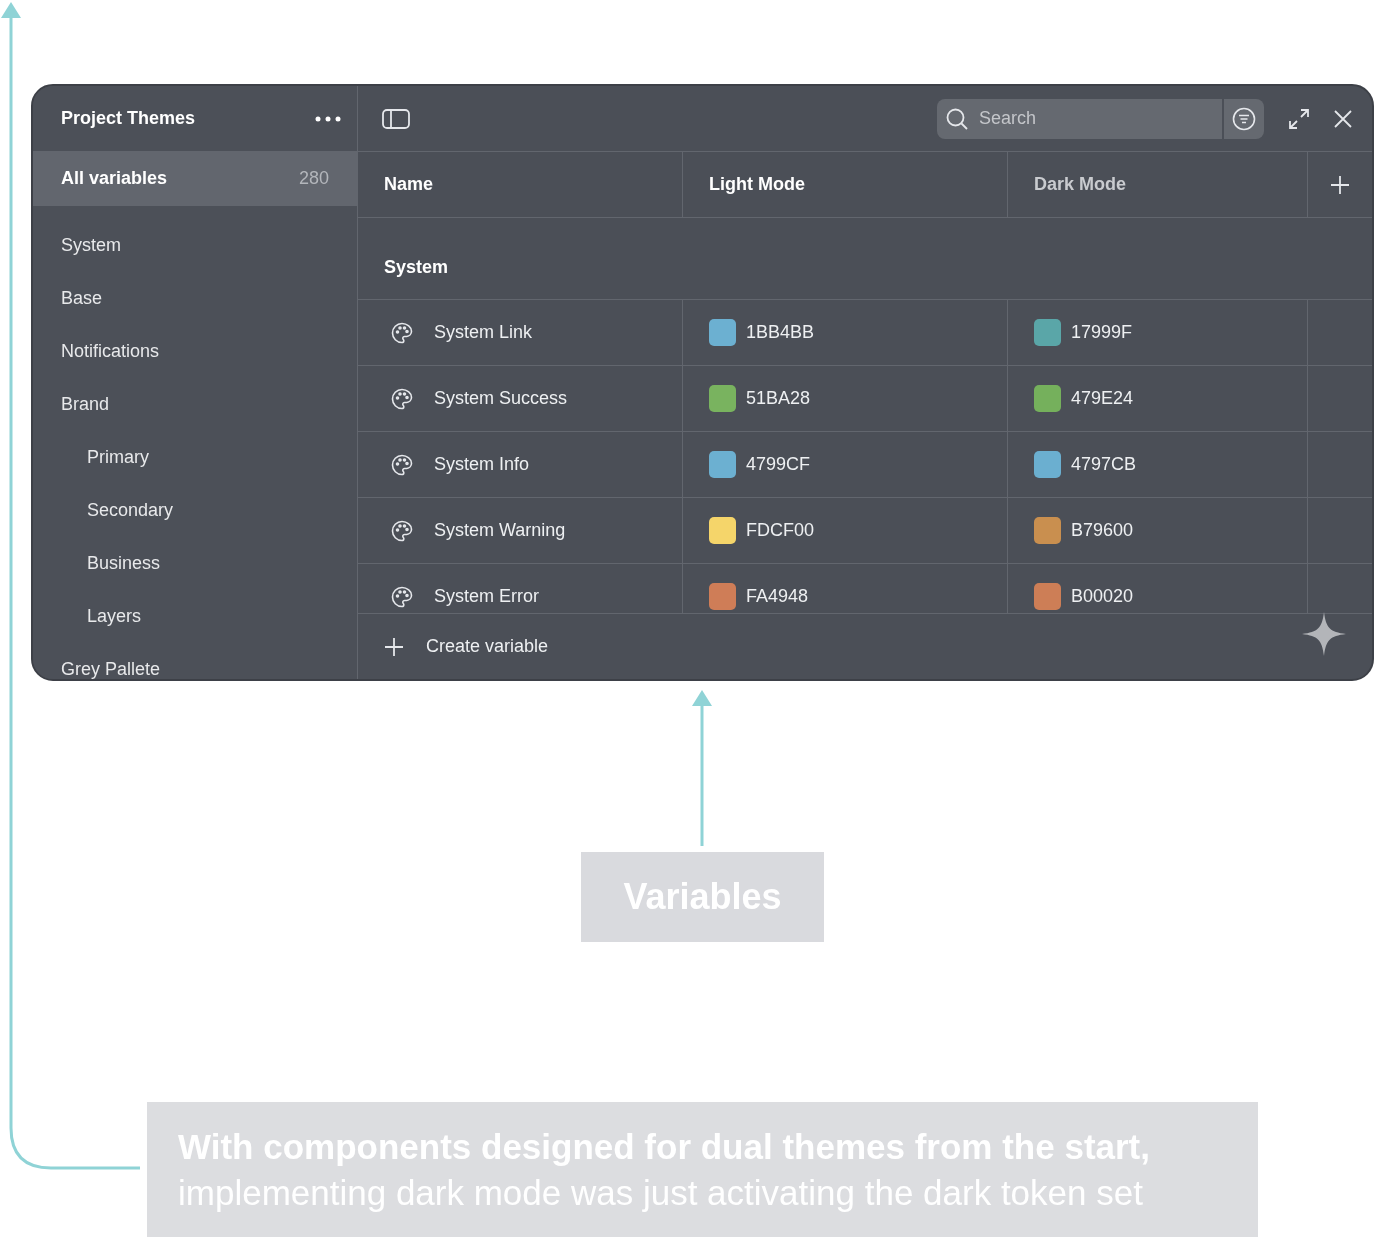 The image size is (1397, 1239). I want to click on plus-icon, so click(394, 646).